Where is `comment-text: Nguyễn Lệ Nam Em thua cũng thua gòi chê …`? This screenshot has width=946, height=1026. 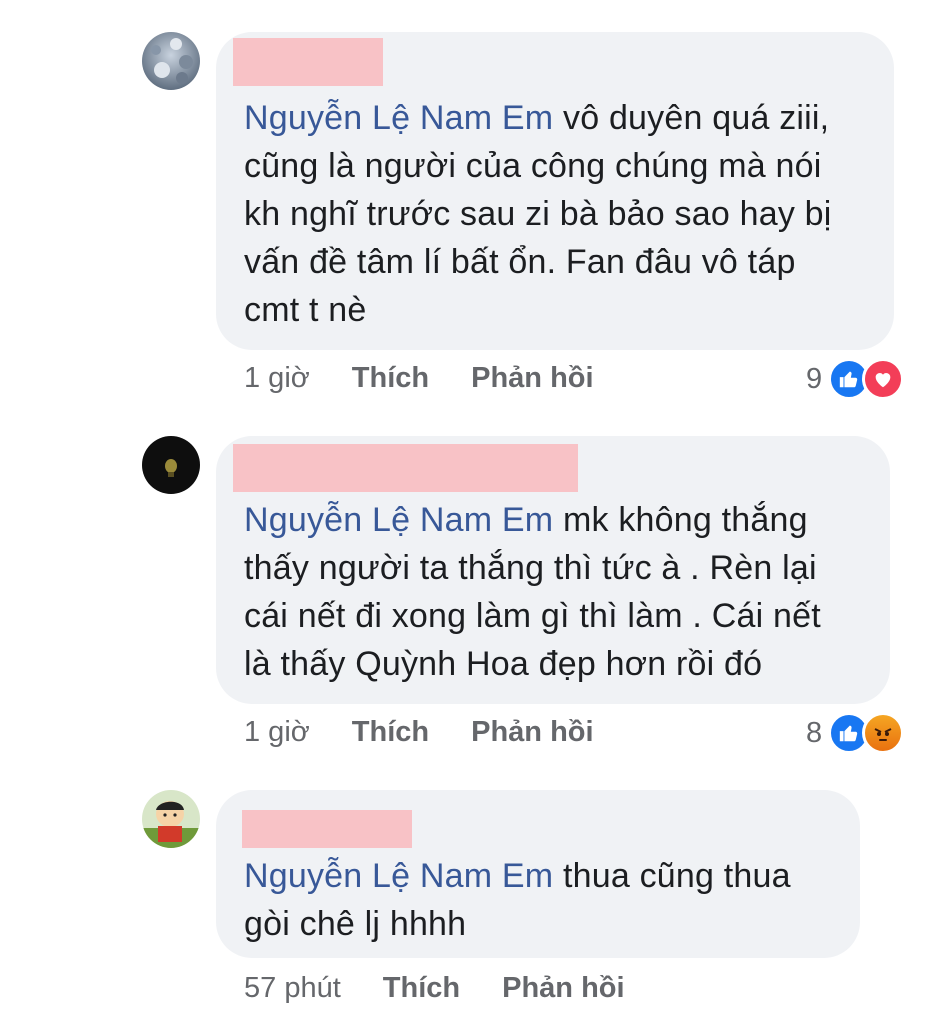
comment-text: Nguyễn Lệ Nam Em thua cũng thua gòi chê … is located at coordinates (517, 900).